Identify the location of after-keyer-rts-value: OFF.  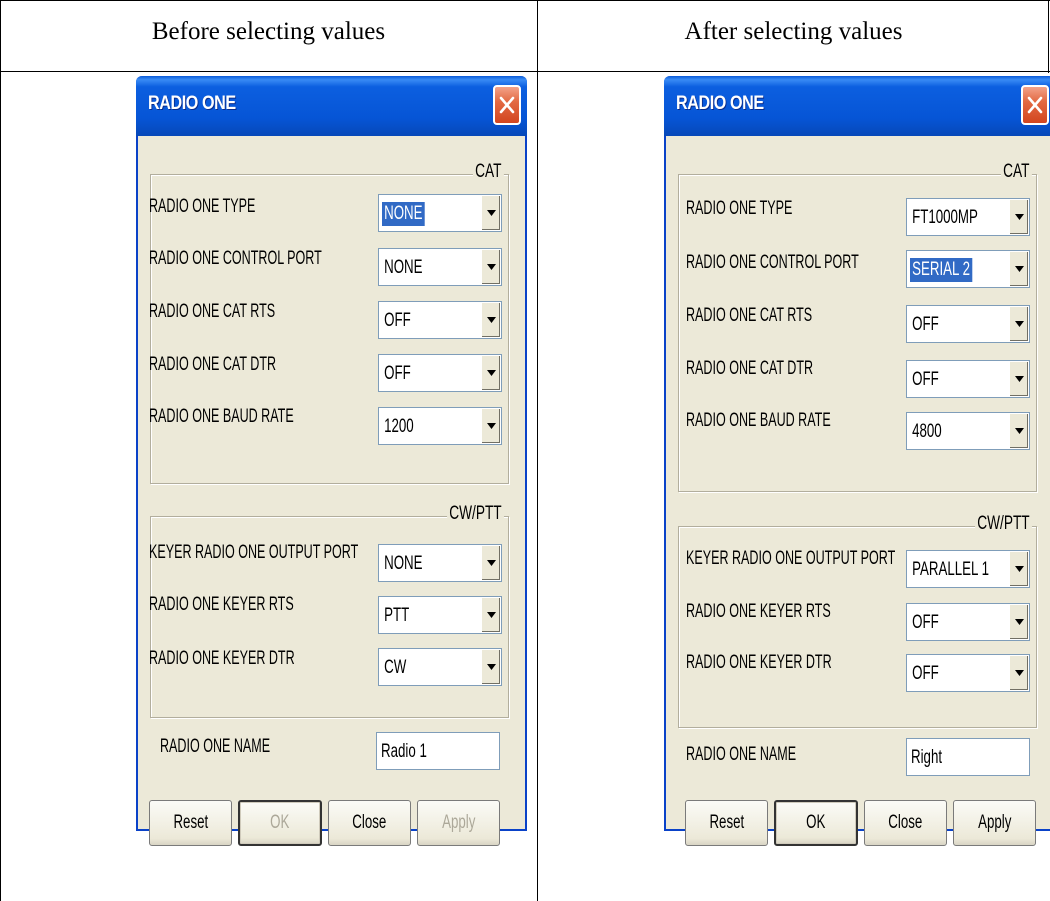
(925, 622).